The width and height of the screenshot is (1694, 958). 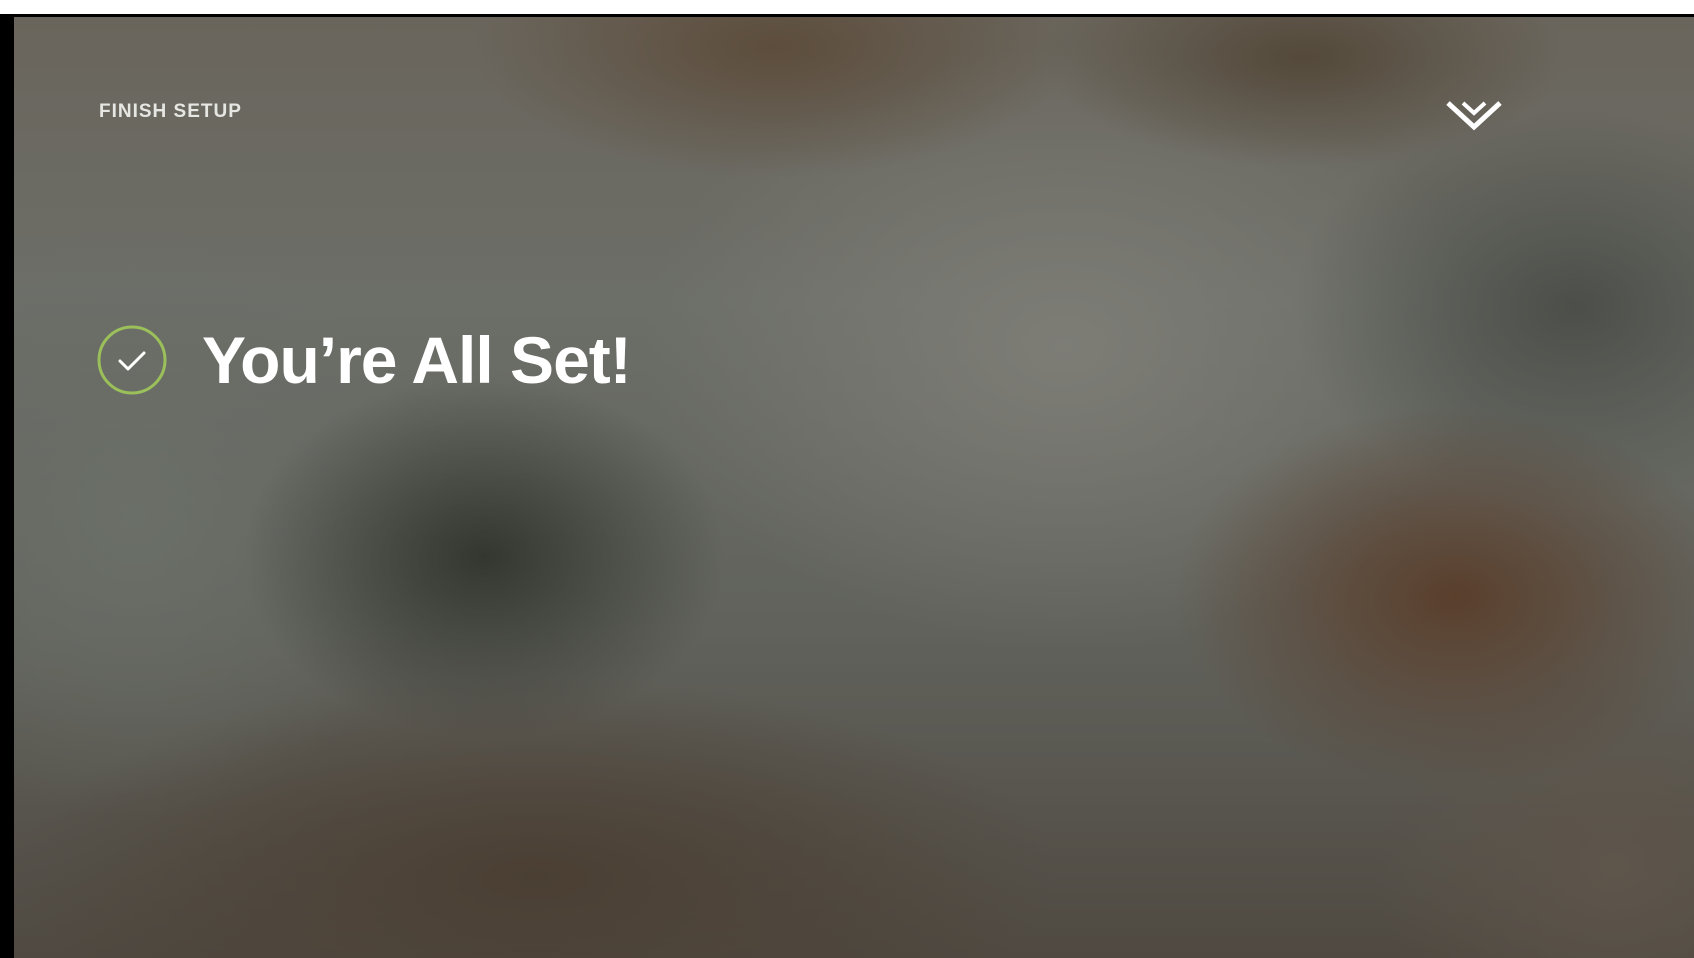 I want to click on header-title: FINISH SETUP, so click(x=170, y=111).